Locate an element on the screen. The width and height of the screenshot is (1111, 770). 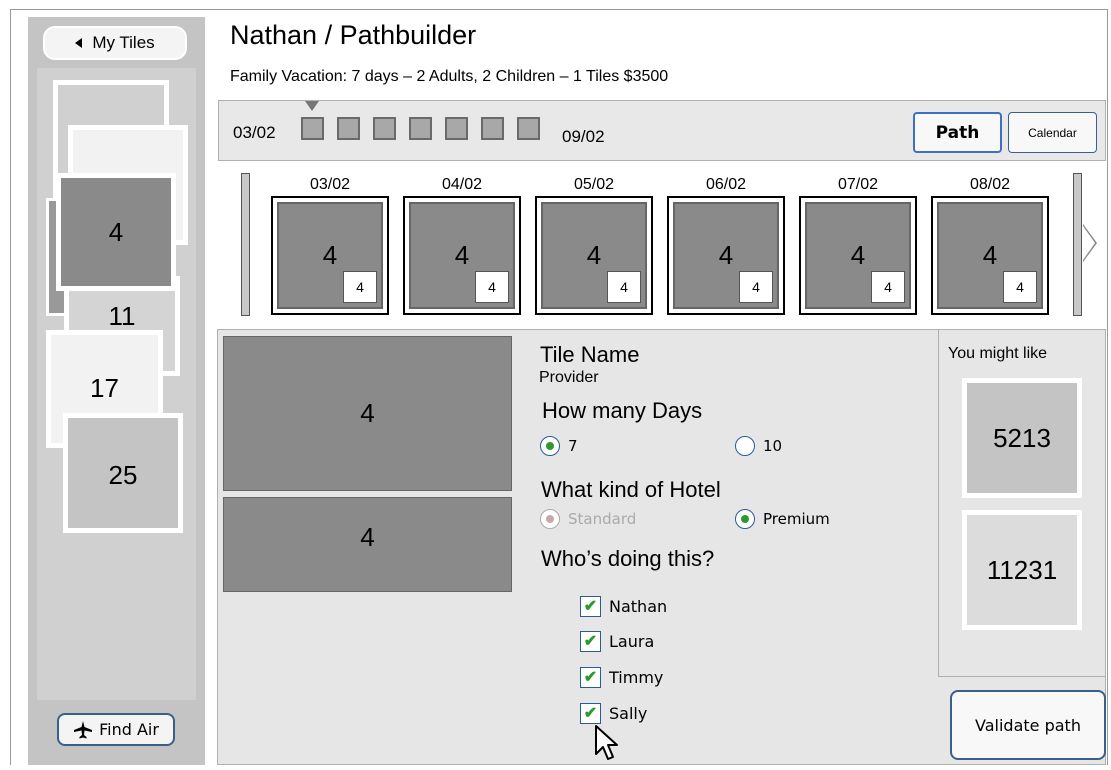
day-date-label: 06/02 is located at coordinates (726, 184).